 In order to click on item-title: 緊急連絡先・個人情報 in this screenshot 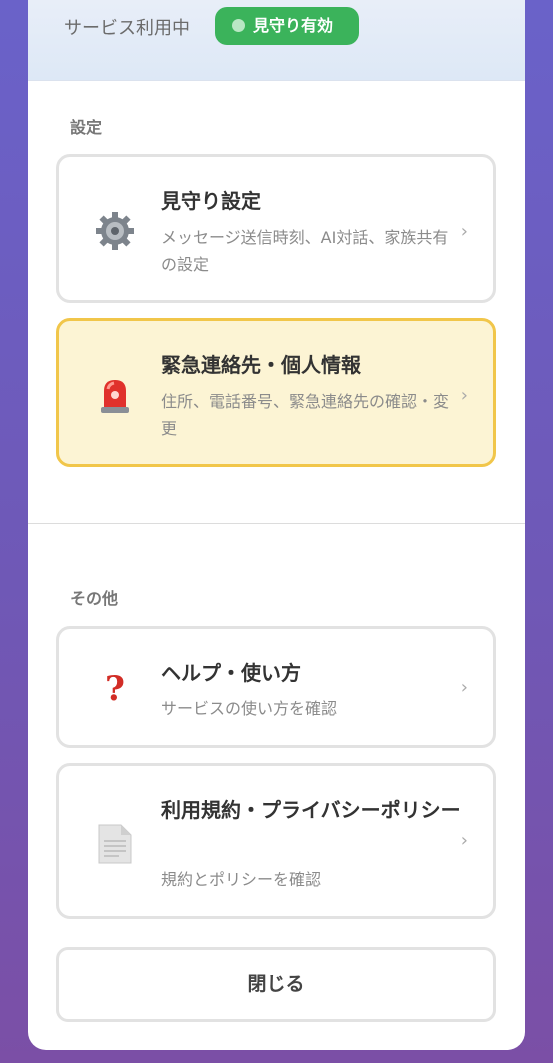, I will do `click(261, 365)`.